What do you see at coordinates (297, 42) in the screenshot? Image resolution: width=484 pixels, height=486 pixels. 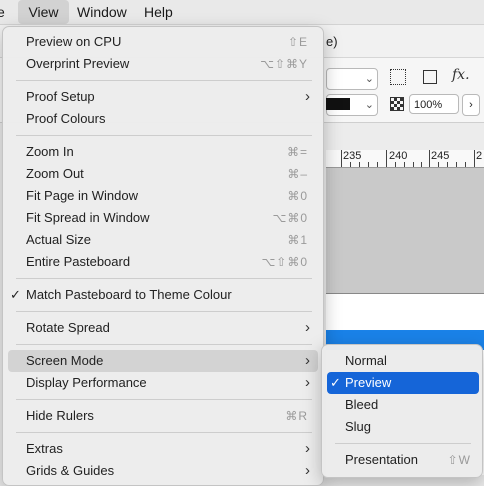 I see `menu-item-shortcut: ⇧E` at bounding box center [297, 42].